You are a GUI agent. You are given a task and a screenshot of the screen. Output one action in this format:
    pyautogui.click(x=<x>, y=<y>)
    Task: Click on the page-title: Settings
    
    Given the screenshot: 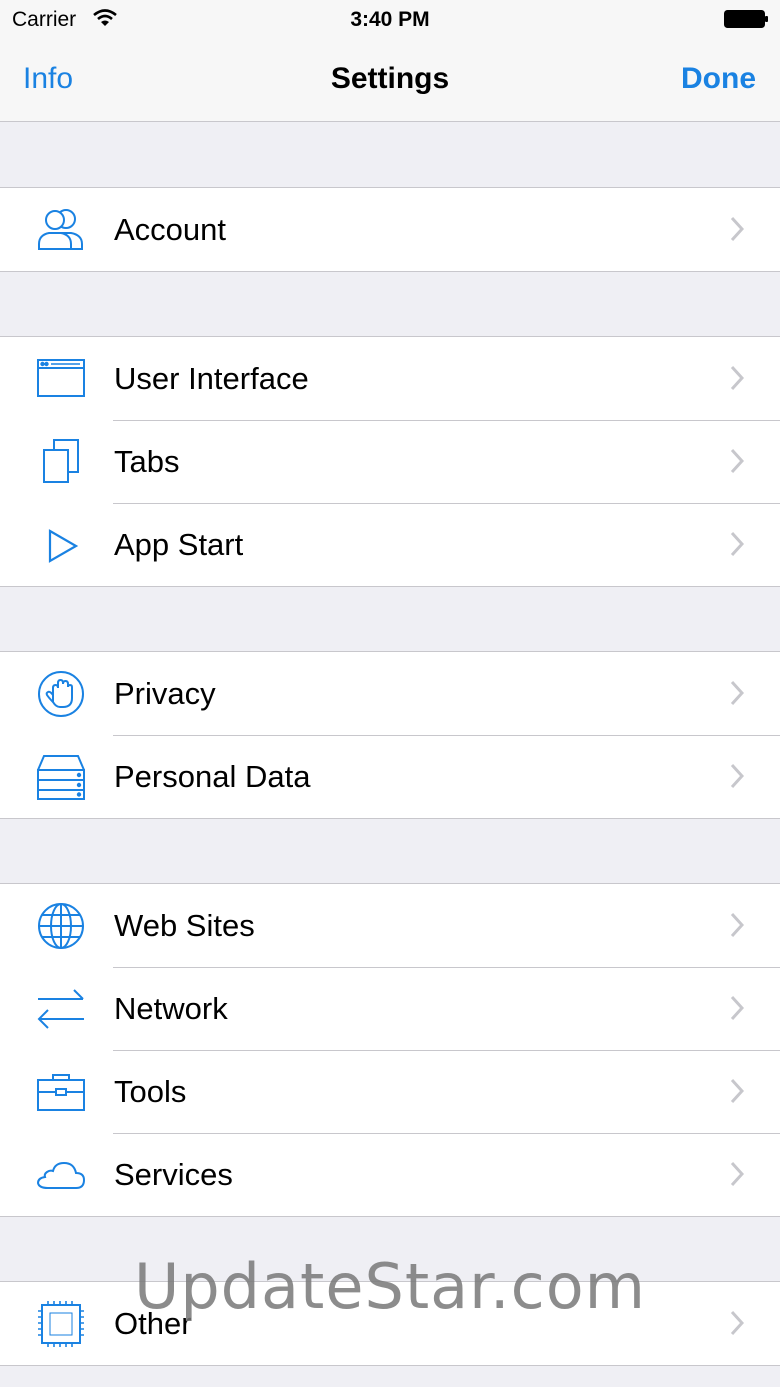 What is the action you would take?
    pyautogui.click(x=390, y=78)
    